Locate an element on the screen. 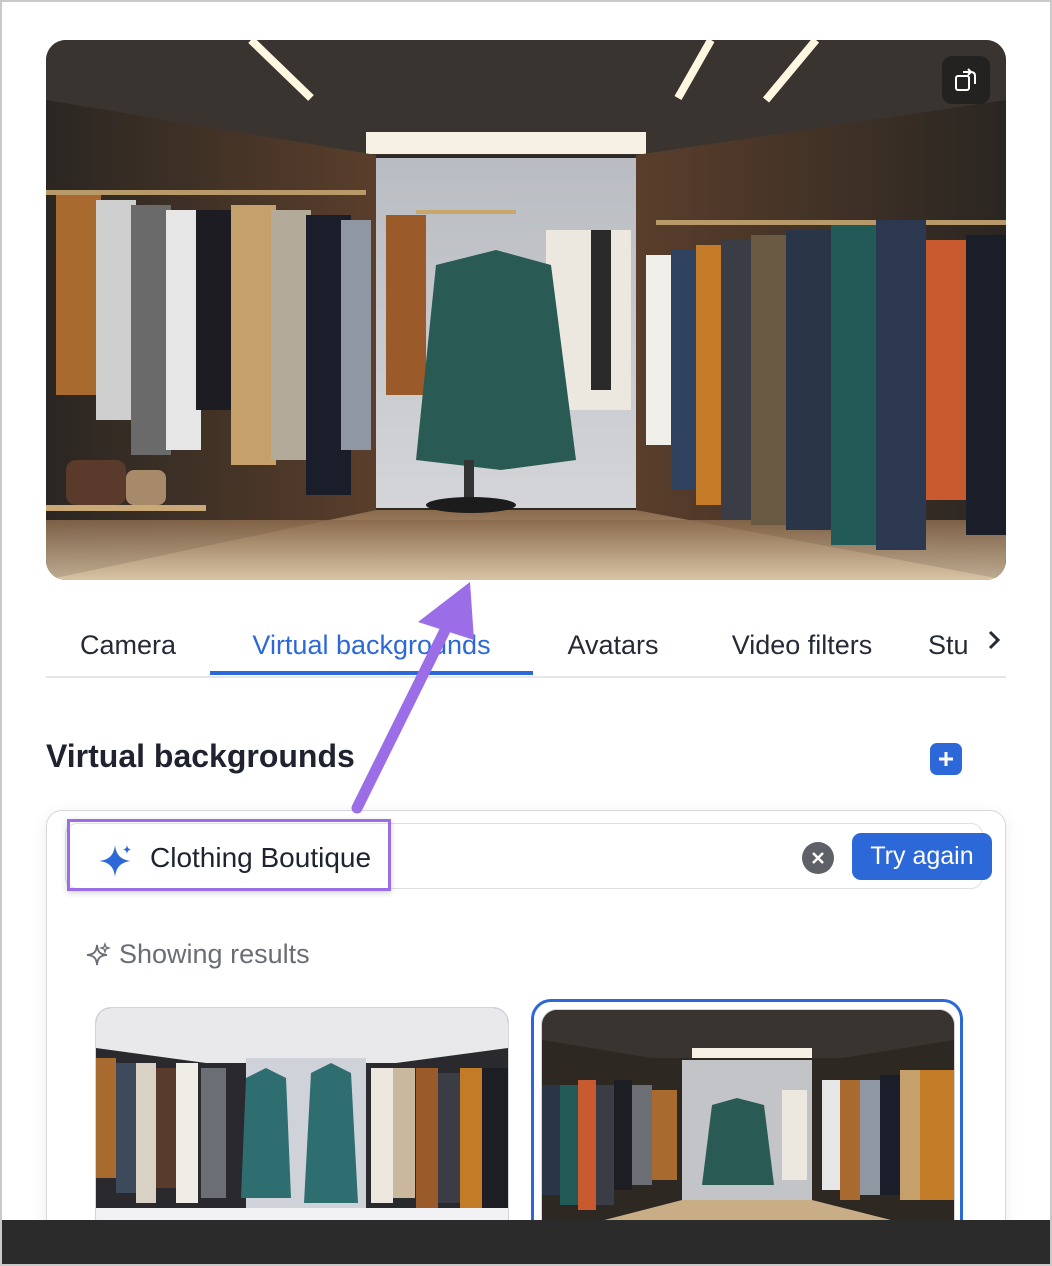  chevron-right-icon is located at coordinates (994, 640).